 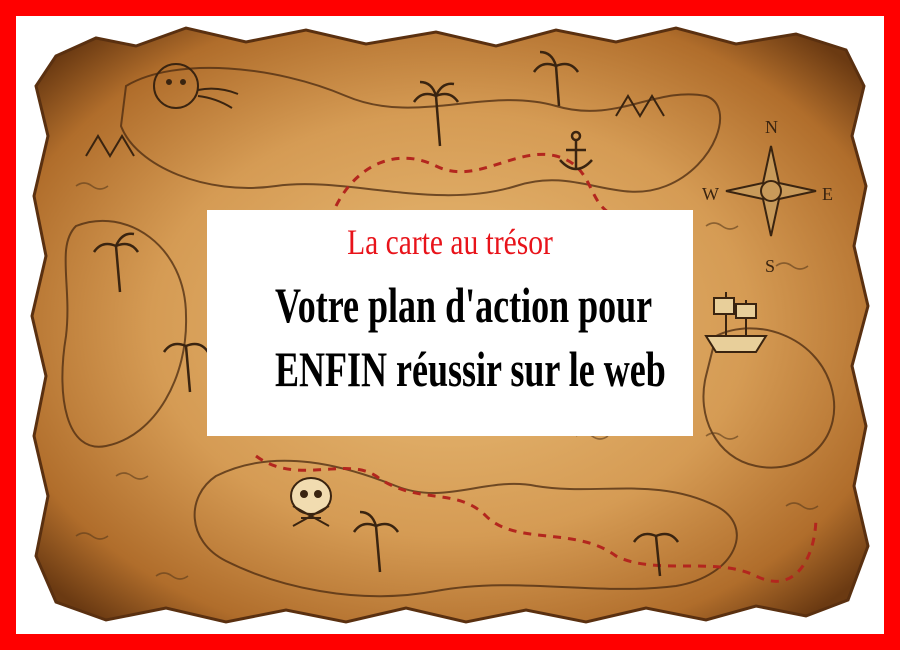 What do you see at coordinates (450, 242) in the screenshot?
I see `subtitle-text: La carte au trésor` at bounding box center [450, 242].